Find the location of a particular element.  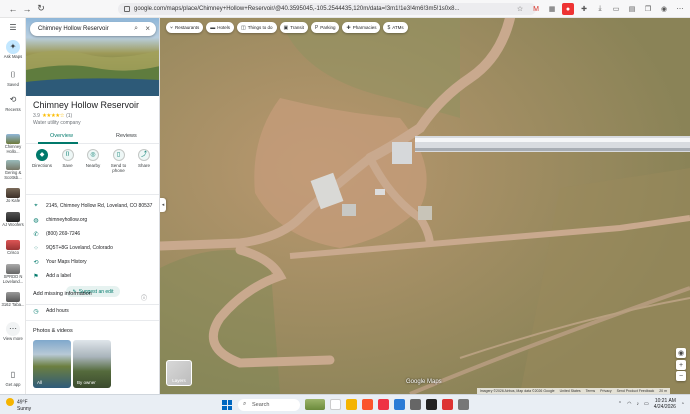

bookmark-icon: ⌷ is located at coordinates (67, 155).